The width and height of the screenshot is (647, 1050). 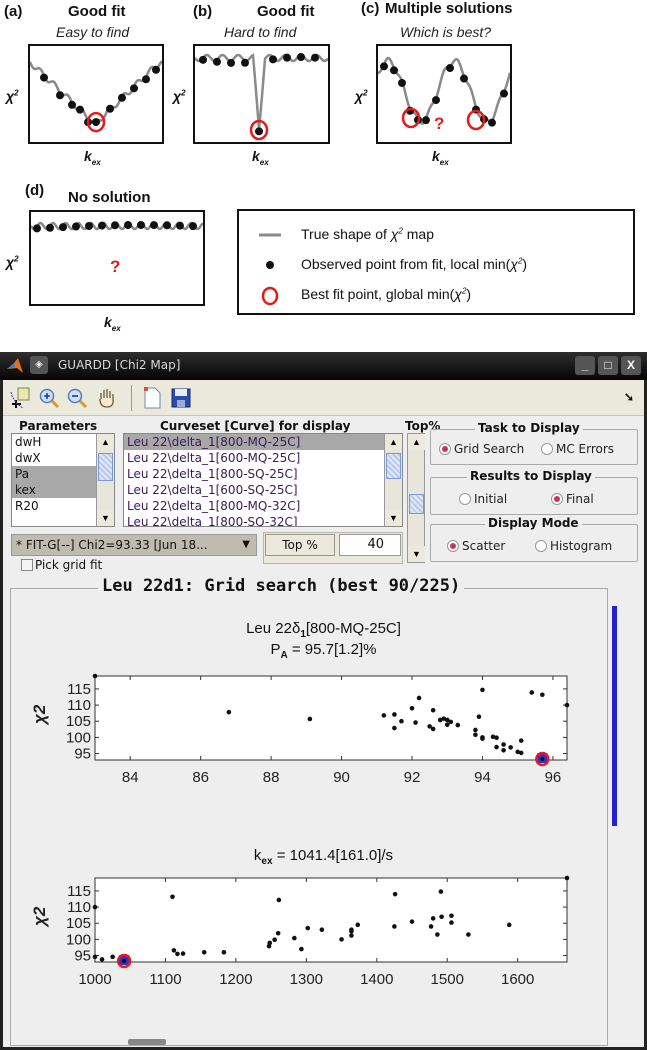 I want to click on plot-area, so click(x=331, y=920).